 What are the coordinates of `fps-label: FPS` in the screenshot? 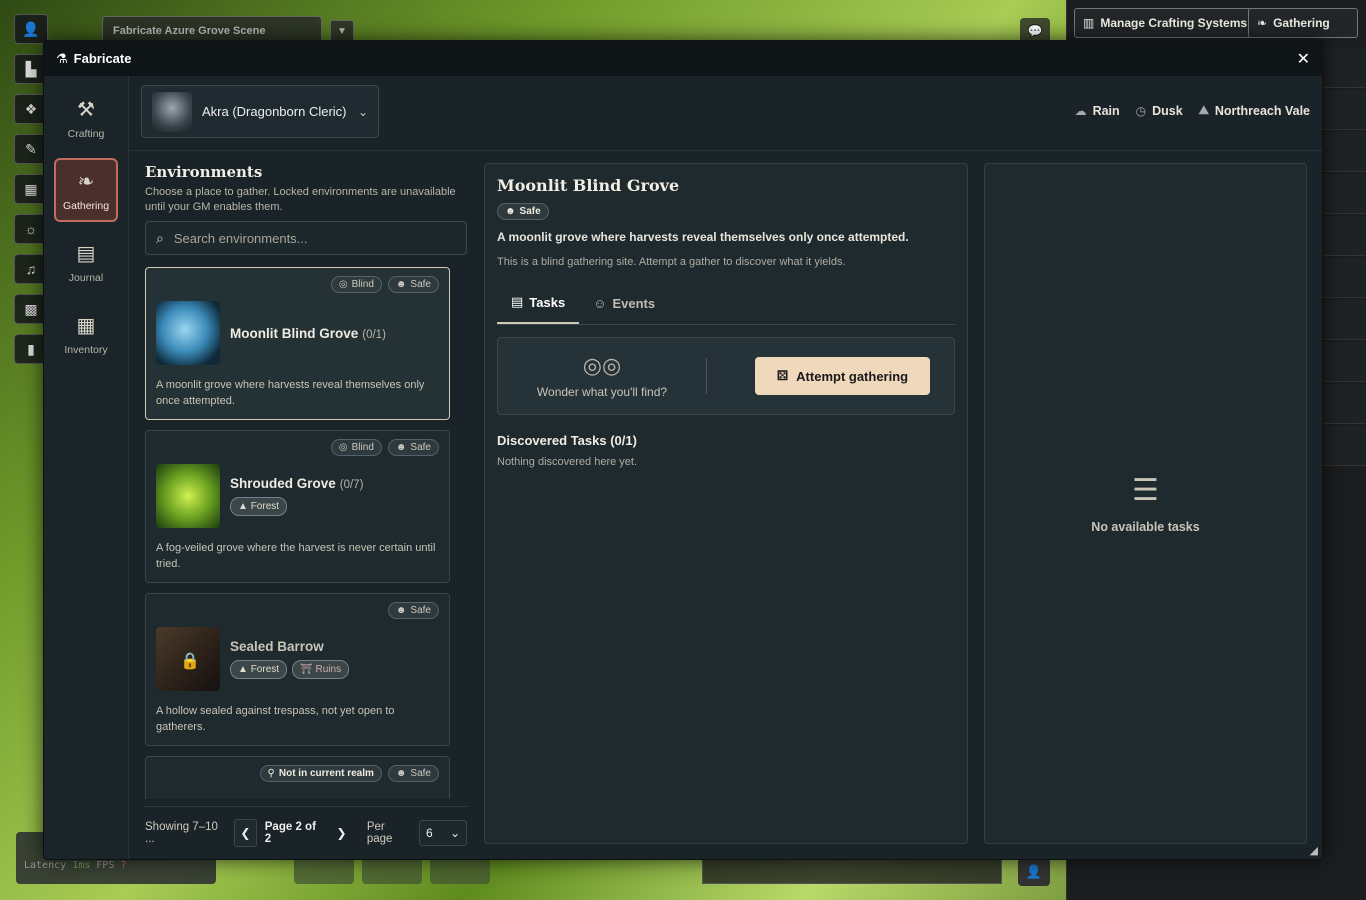 It's located at (105, 865).